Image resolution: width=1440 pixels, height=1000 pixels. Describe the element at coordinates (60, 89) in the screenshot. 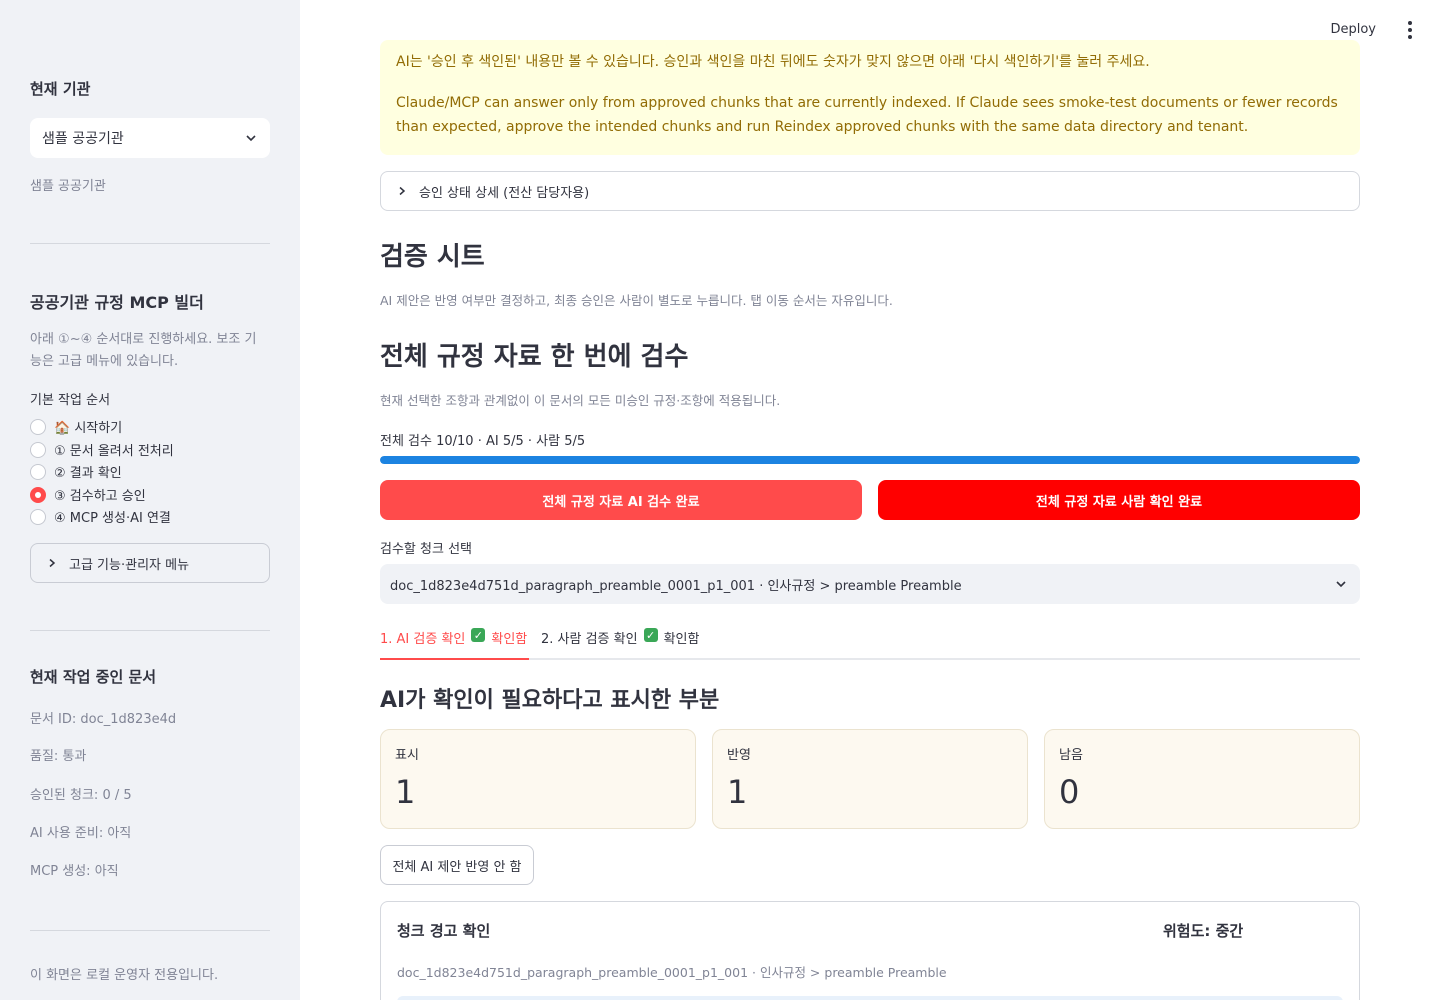

I see `org-heading: 현재 기관` at that location.